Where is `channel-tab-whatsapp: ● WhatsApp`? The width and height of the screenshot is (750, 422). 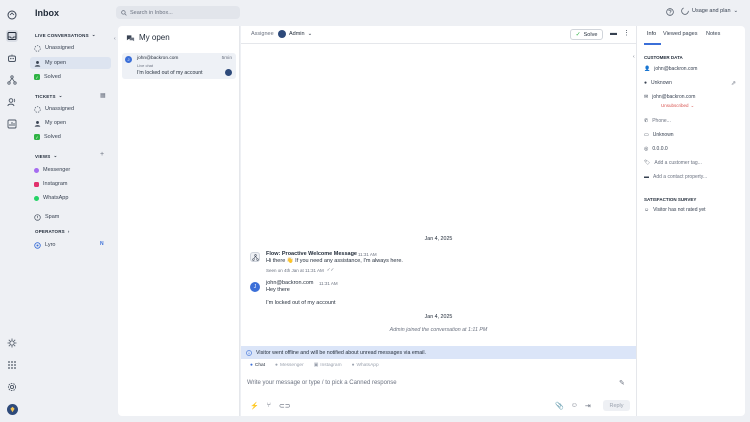 channel-tab-whatsapp: ● WhatsApp is located at coordinates (365, 365).